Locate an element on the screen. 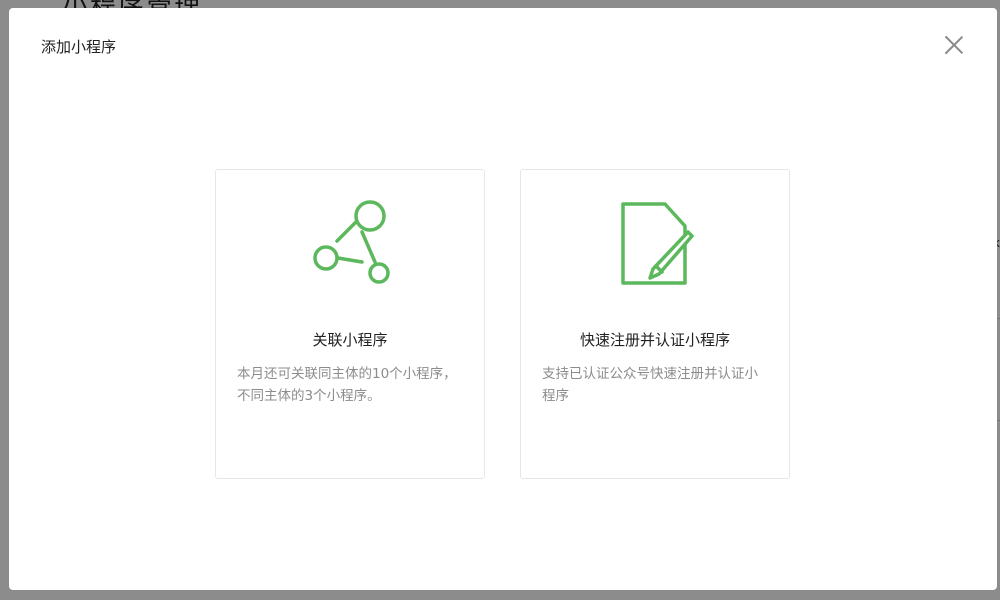 This screenshot has width=1000, height=600. dialog-title: 添加小程序 is located at coordinates (79, 47).